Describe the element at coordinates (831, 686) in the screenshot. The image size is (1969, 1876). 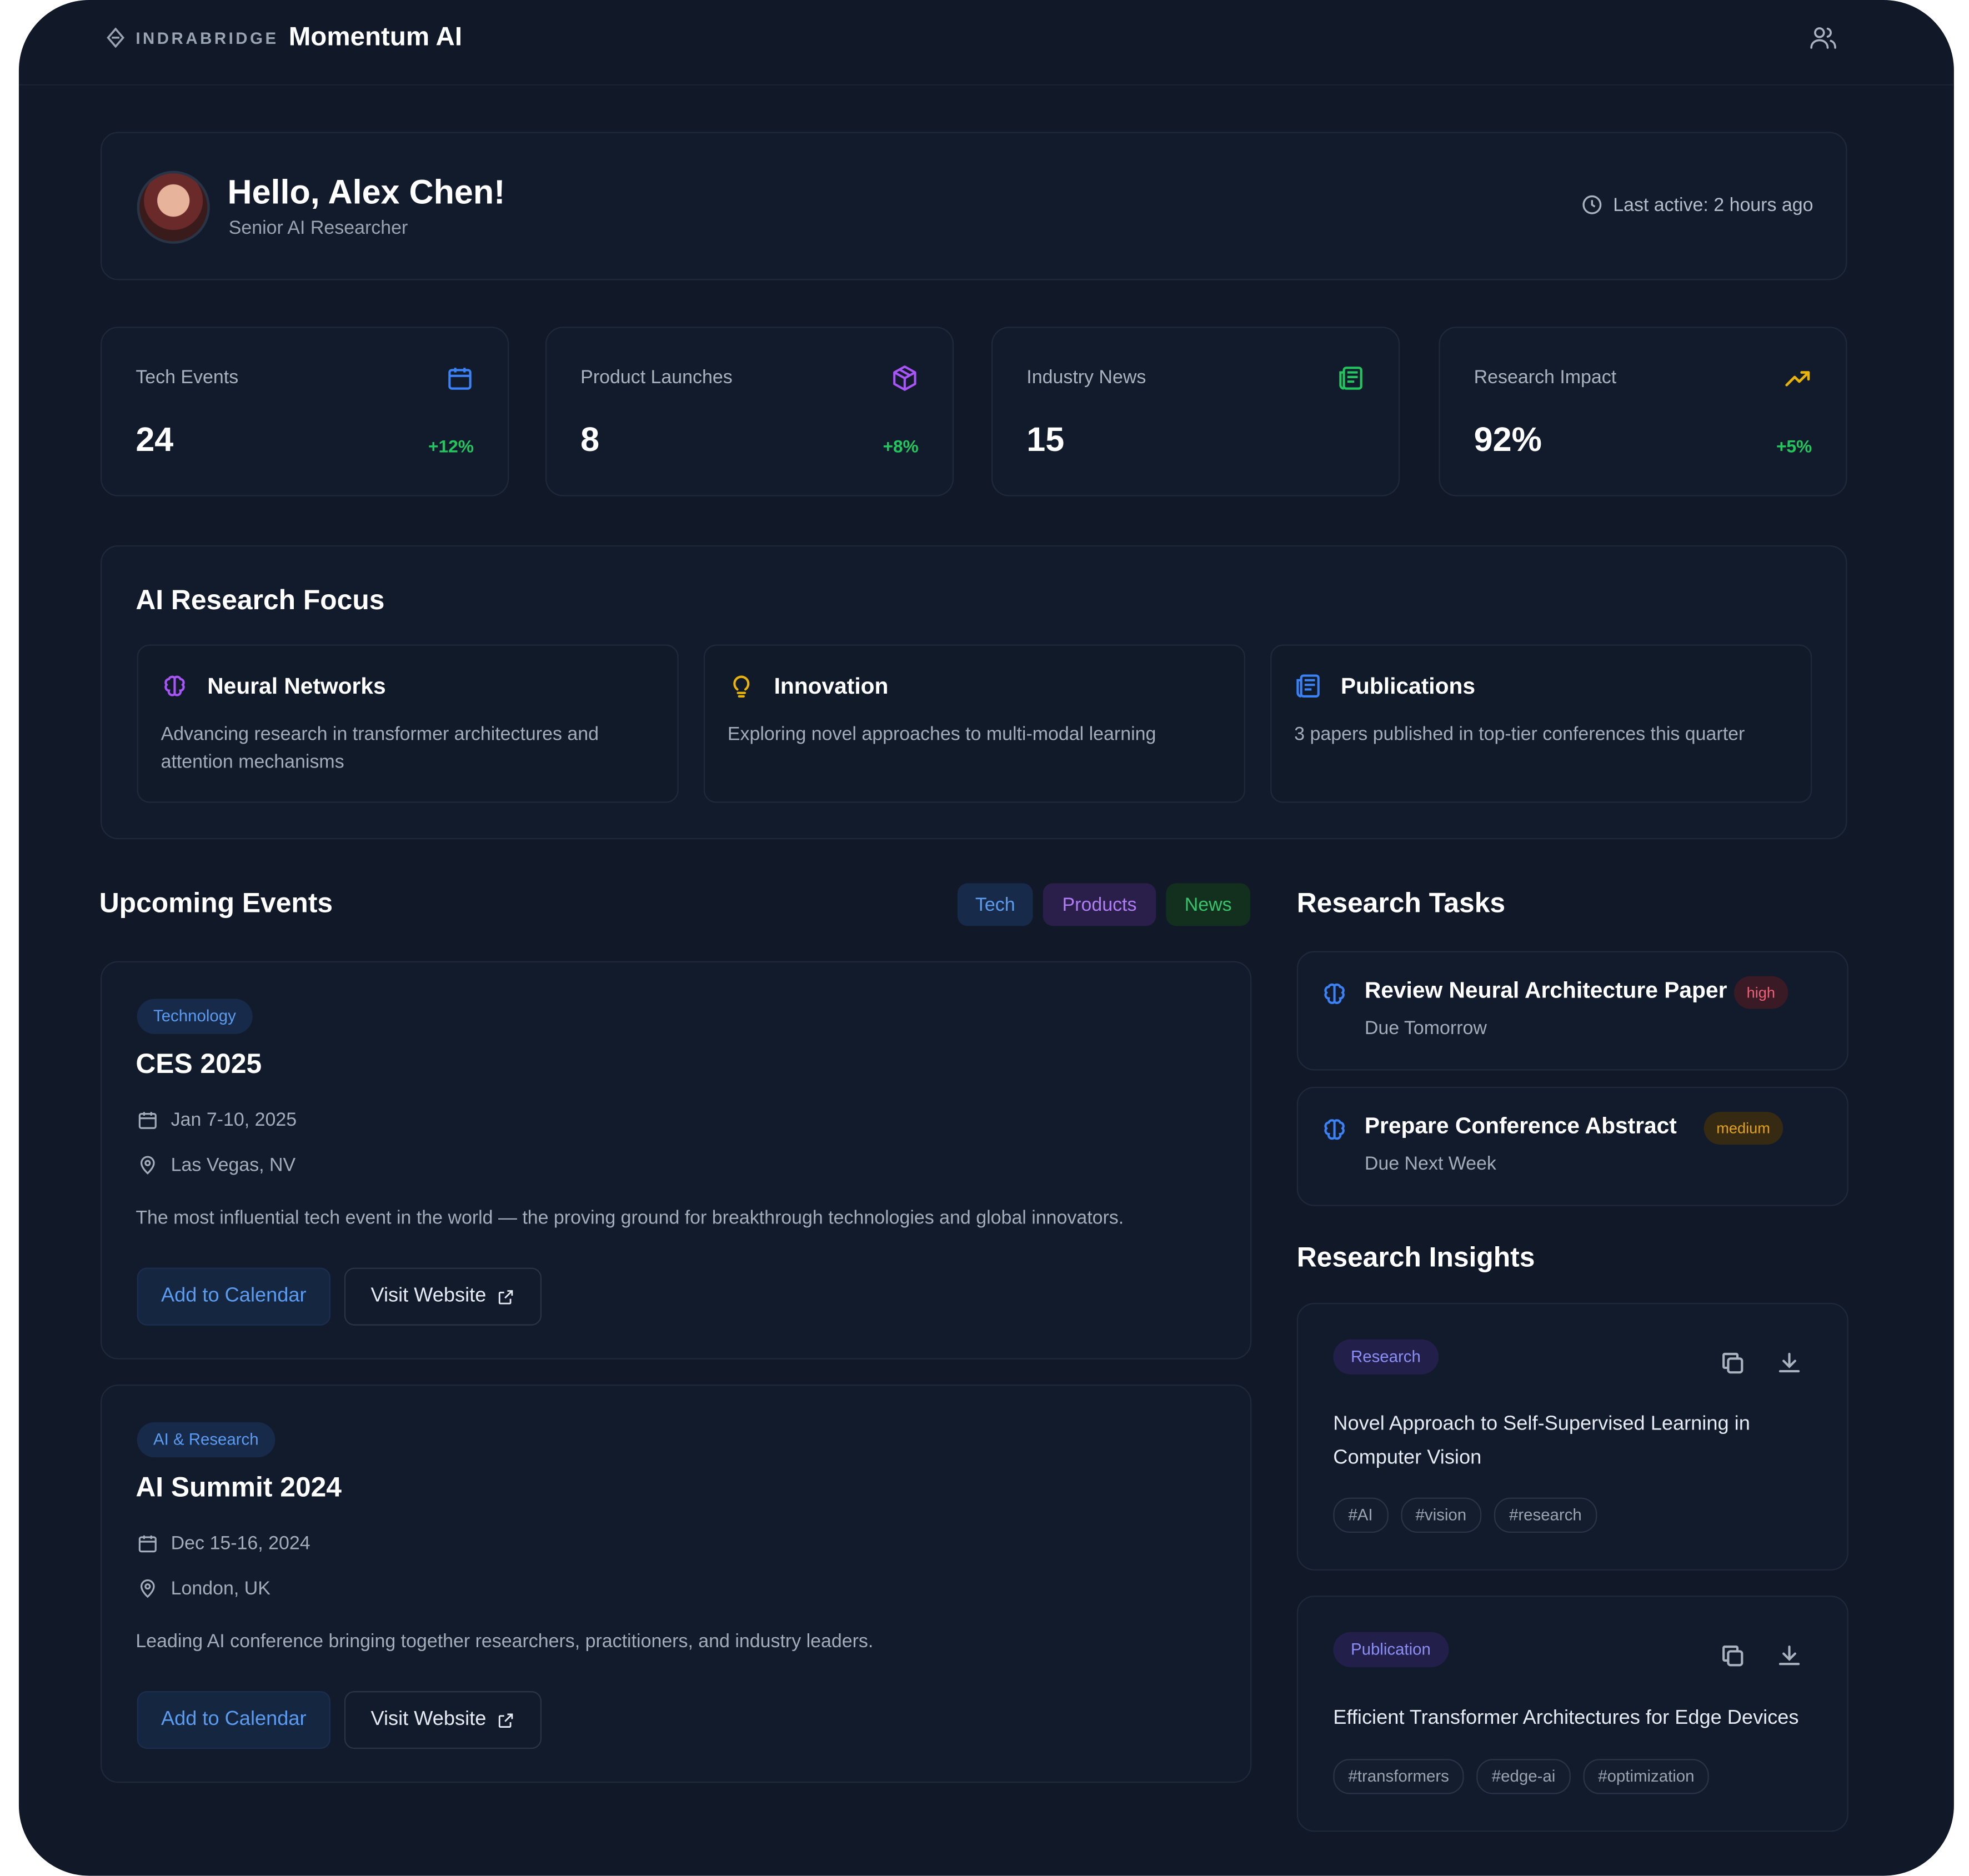
I see `focus-title: Innovation` at that location.